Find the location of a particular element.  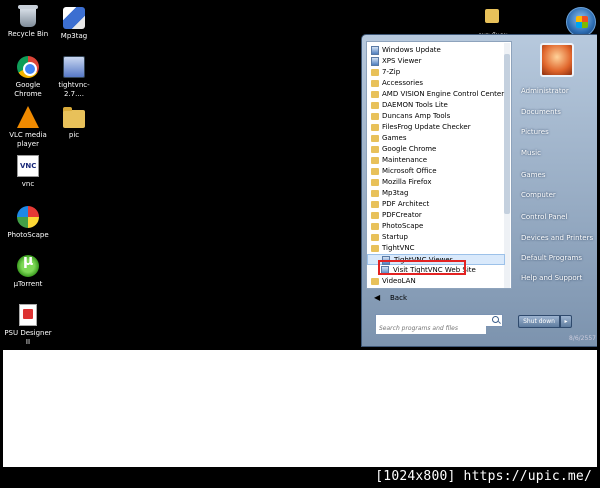

annotation-highlight-box is located at coordinates (422, 267).